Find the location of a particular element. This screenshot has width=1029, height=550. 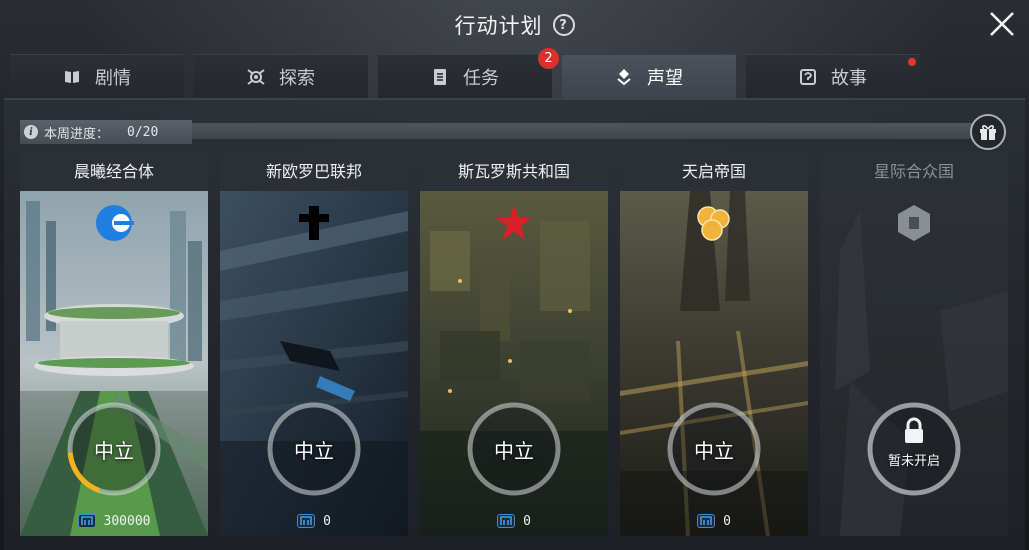

tab-label: 声望 is located at coordinates (665, 78).